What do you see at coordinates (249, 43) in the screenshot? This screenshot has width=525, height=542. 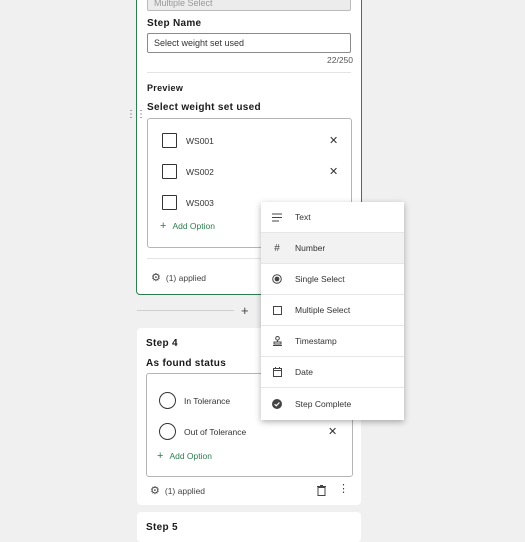 I see `step-name-input: Select weight set used` at bounding box center [249, 43].